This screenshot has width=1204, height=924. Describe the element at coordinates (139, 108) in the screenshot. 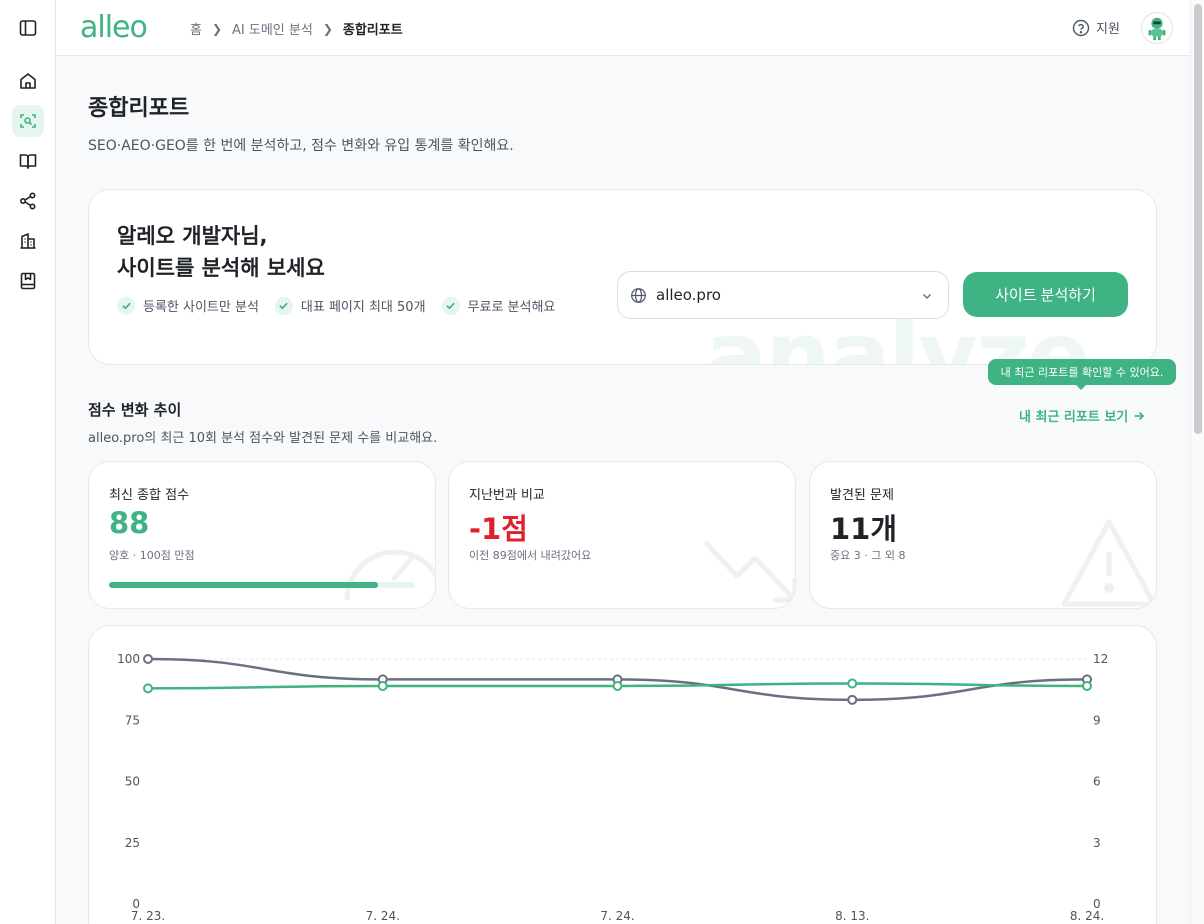

I see `page-title: 종합리포트` at that location.